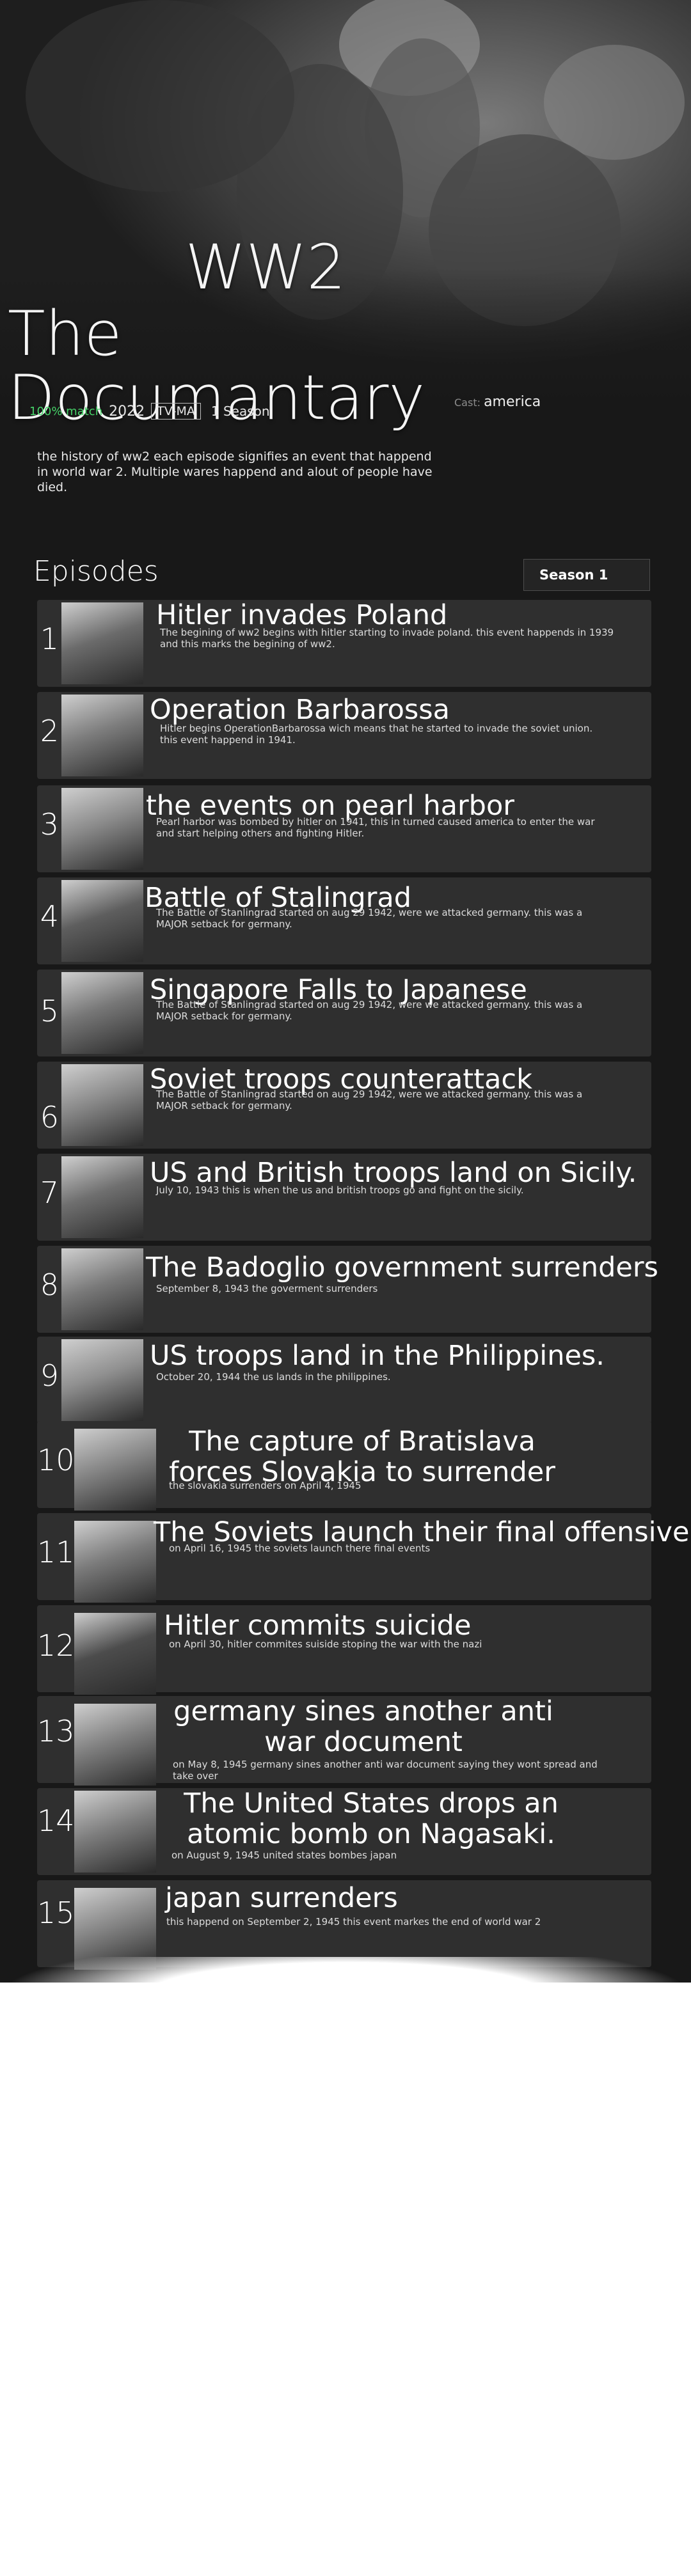  Describe the element at coordinates (56, 1460) in the screenshot. I see `episode-number: 10` at that location.